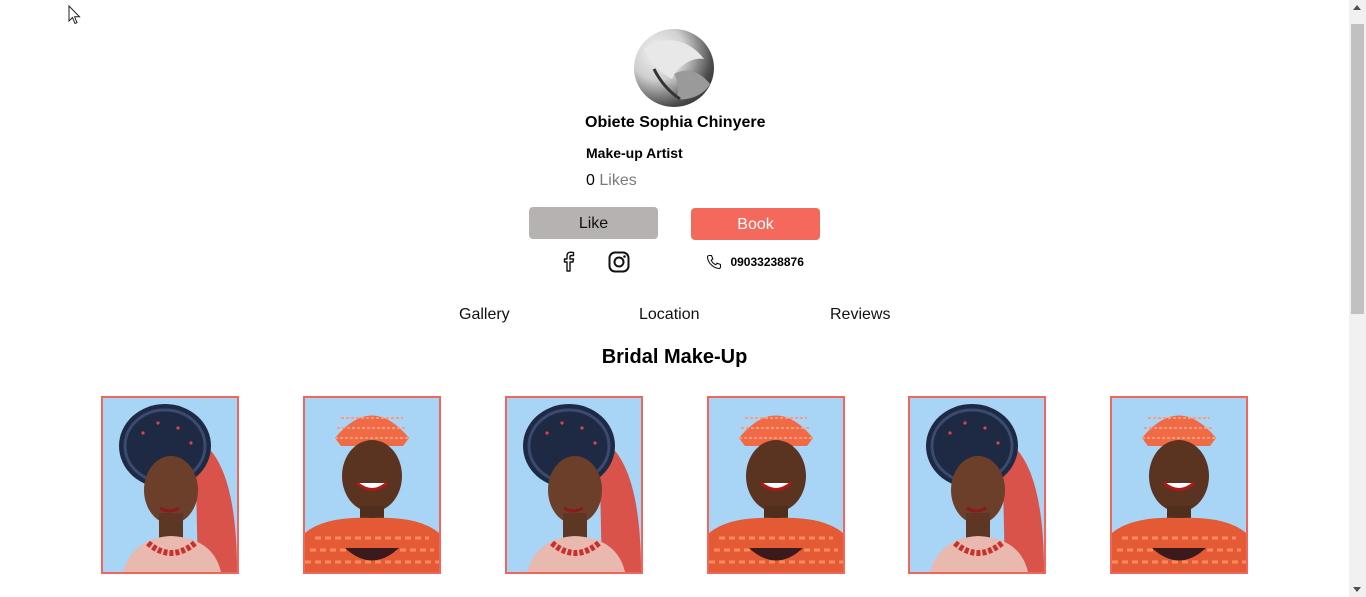 The height and width of the screenshot is (597, 1366). Describe the element at coordinates (1357, 7) in the screenshot. I see `scroll-up-arrow-icon` at that location.